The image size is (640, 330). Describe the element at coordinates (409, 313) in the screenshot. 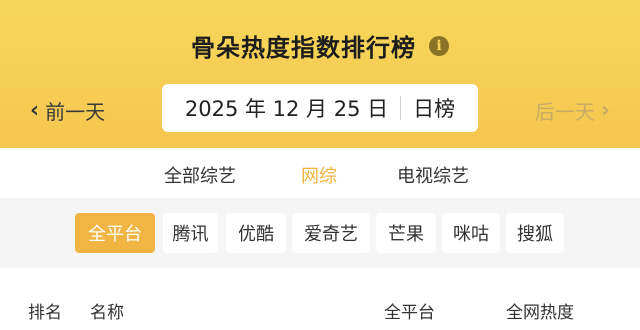

I see `column-platform: 全平台` at that location.